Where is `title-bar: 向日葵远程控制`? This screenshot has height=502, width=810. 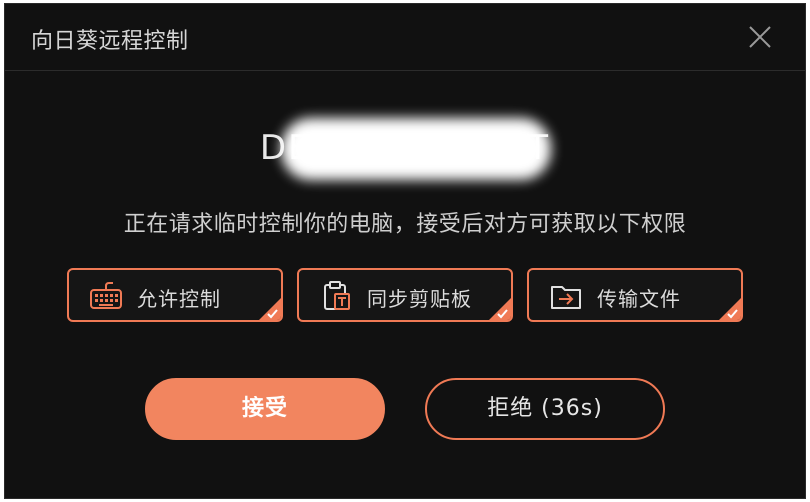
title-bar: 向日葵远程控制 is located at coordinates (405, 37).